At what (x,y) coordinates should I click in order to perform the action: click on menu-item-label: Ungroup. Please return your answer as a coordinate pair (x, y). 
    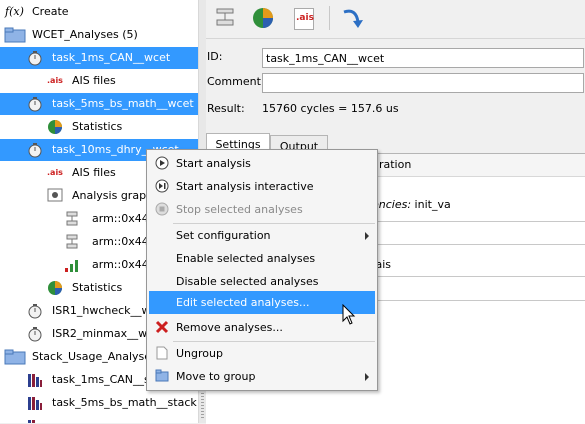
    Looking at the image, I should click on (199, 353).